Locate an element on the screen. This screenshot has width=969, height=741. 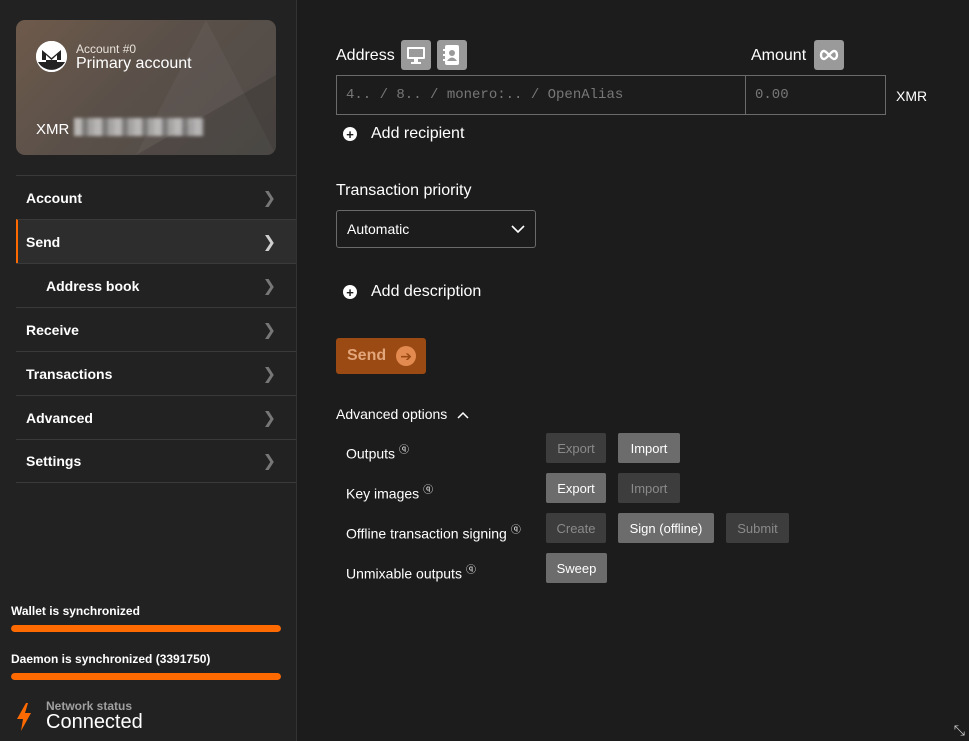
sidebar-item-address-book: Address book ❯ is located at coordinates (156, 285).